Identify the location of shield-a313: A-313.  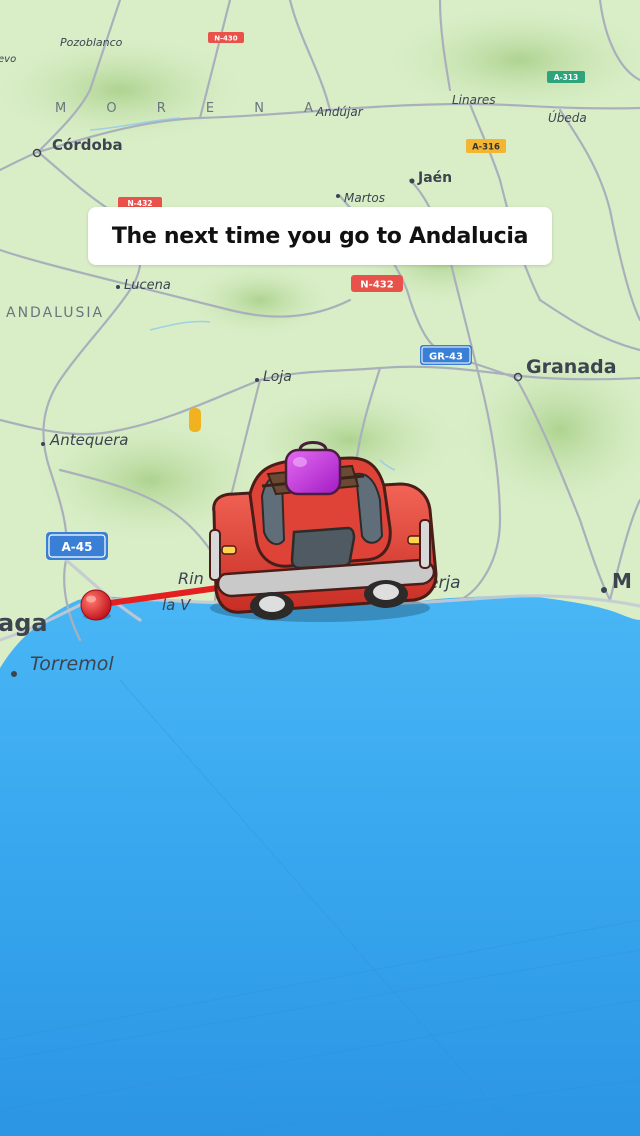
(566, 77).